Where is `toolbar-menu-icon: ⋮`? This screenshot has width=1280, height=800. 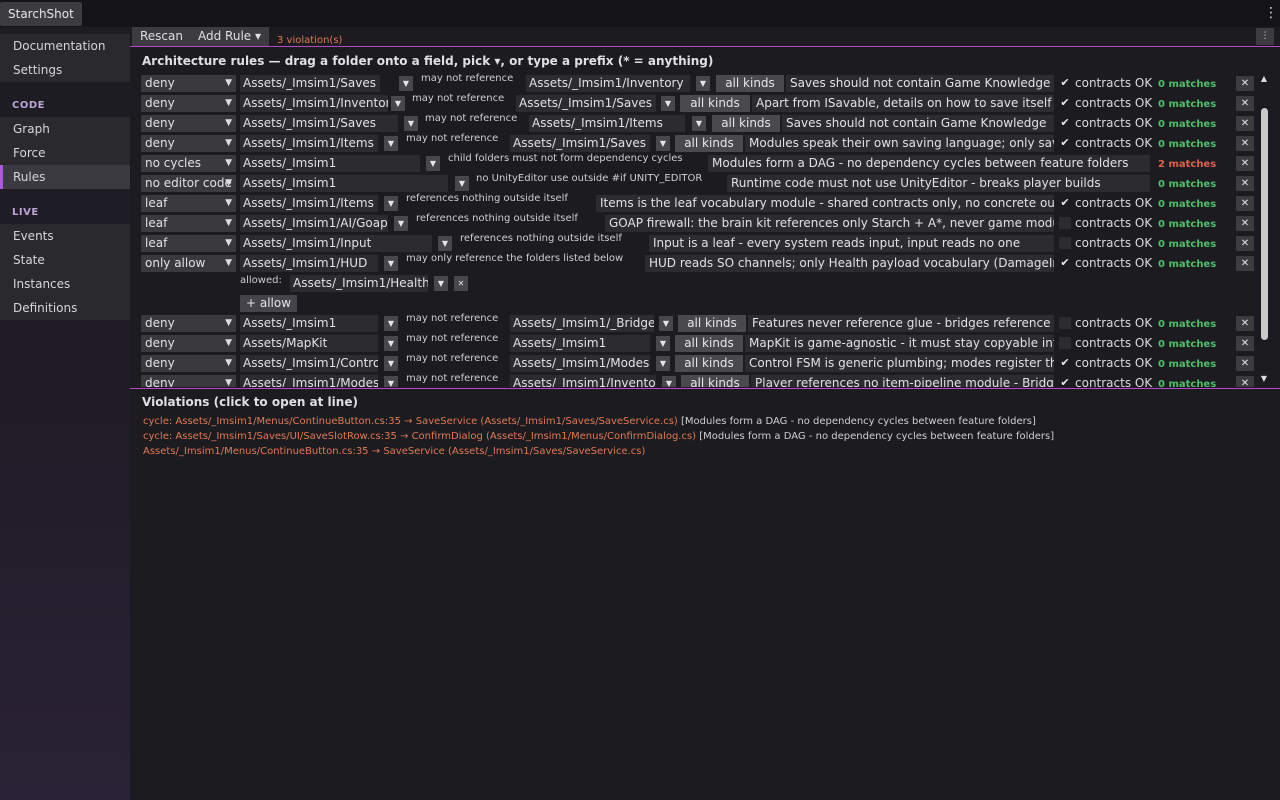 toolbar-menu-icon: ⋮ is located at coordinates (1265, 36).